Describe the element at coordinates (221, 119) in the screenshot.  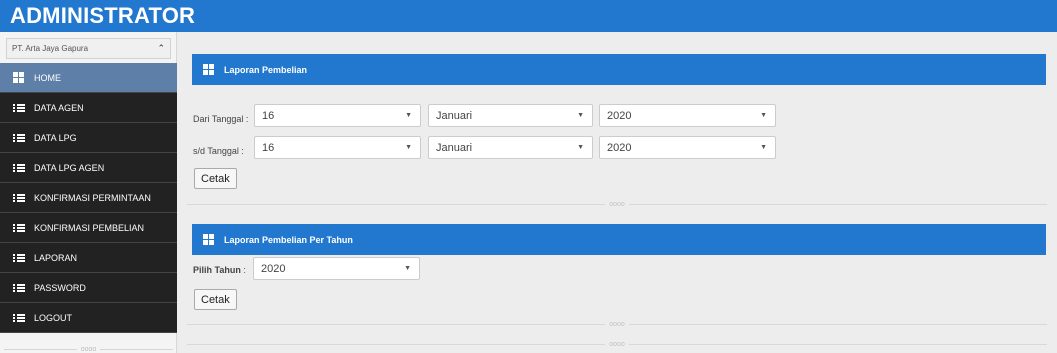
I see `from-date-label: Dari Tanggal :` at that location.